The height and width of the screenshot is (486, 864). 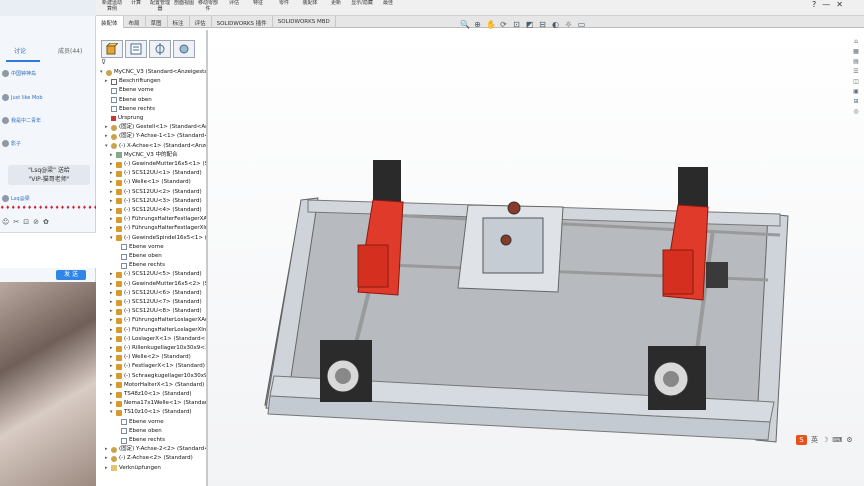 I want to click on sender-name: 中国钟神岛, so click(x=23, y=73).